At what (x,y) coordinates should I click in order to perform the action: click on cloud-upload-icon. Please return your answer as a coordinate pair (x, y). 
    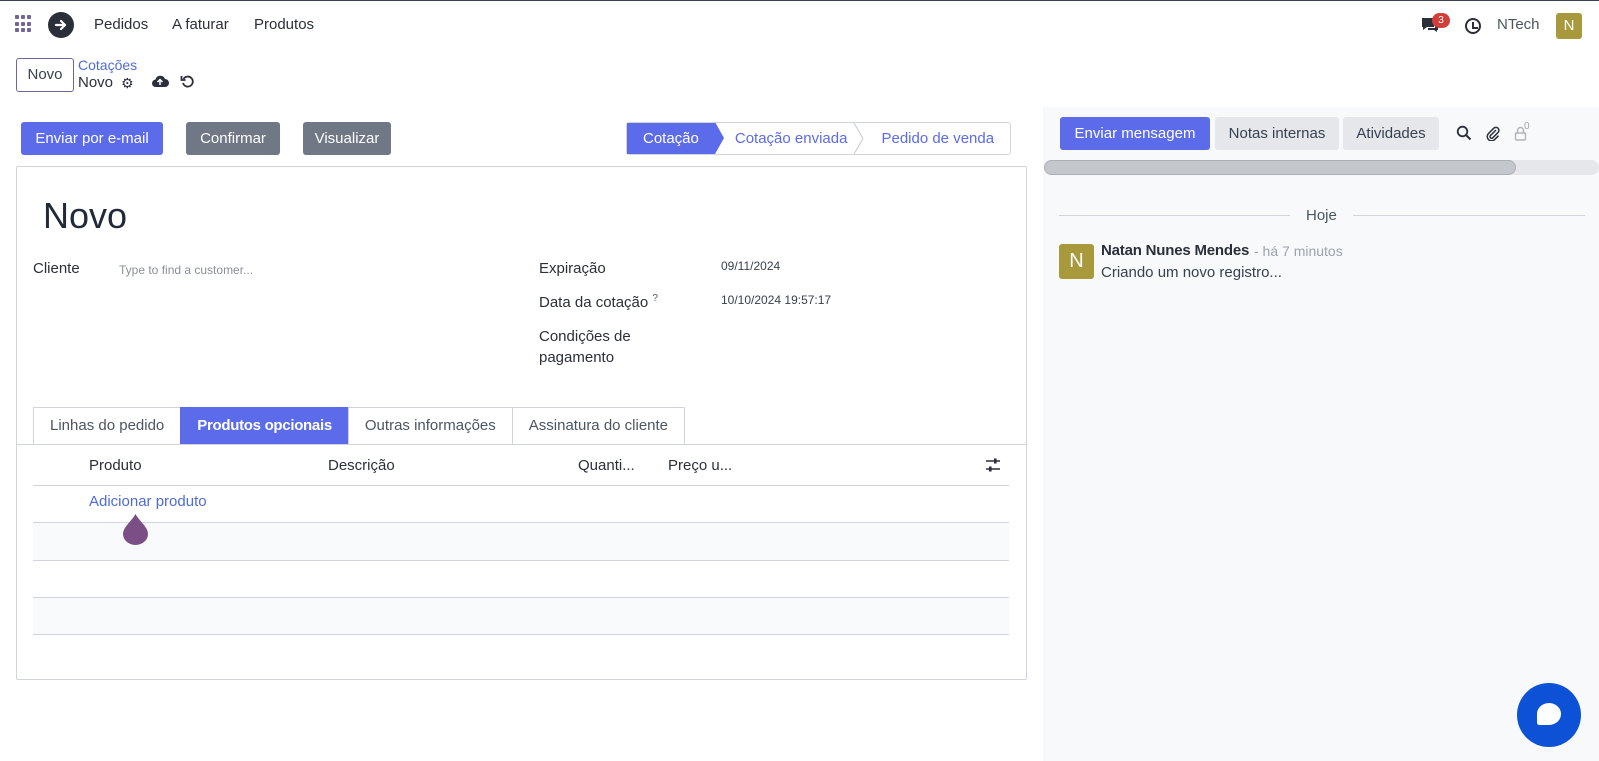
    Looking at the image, I should click on (160, 81).